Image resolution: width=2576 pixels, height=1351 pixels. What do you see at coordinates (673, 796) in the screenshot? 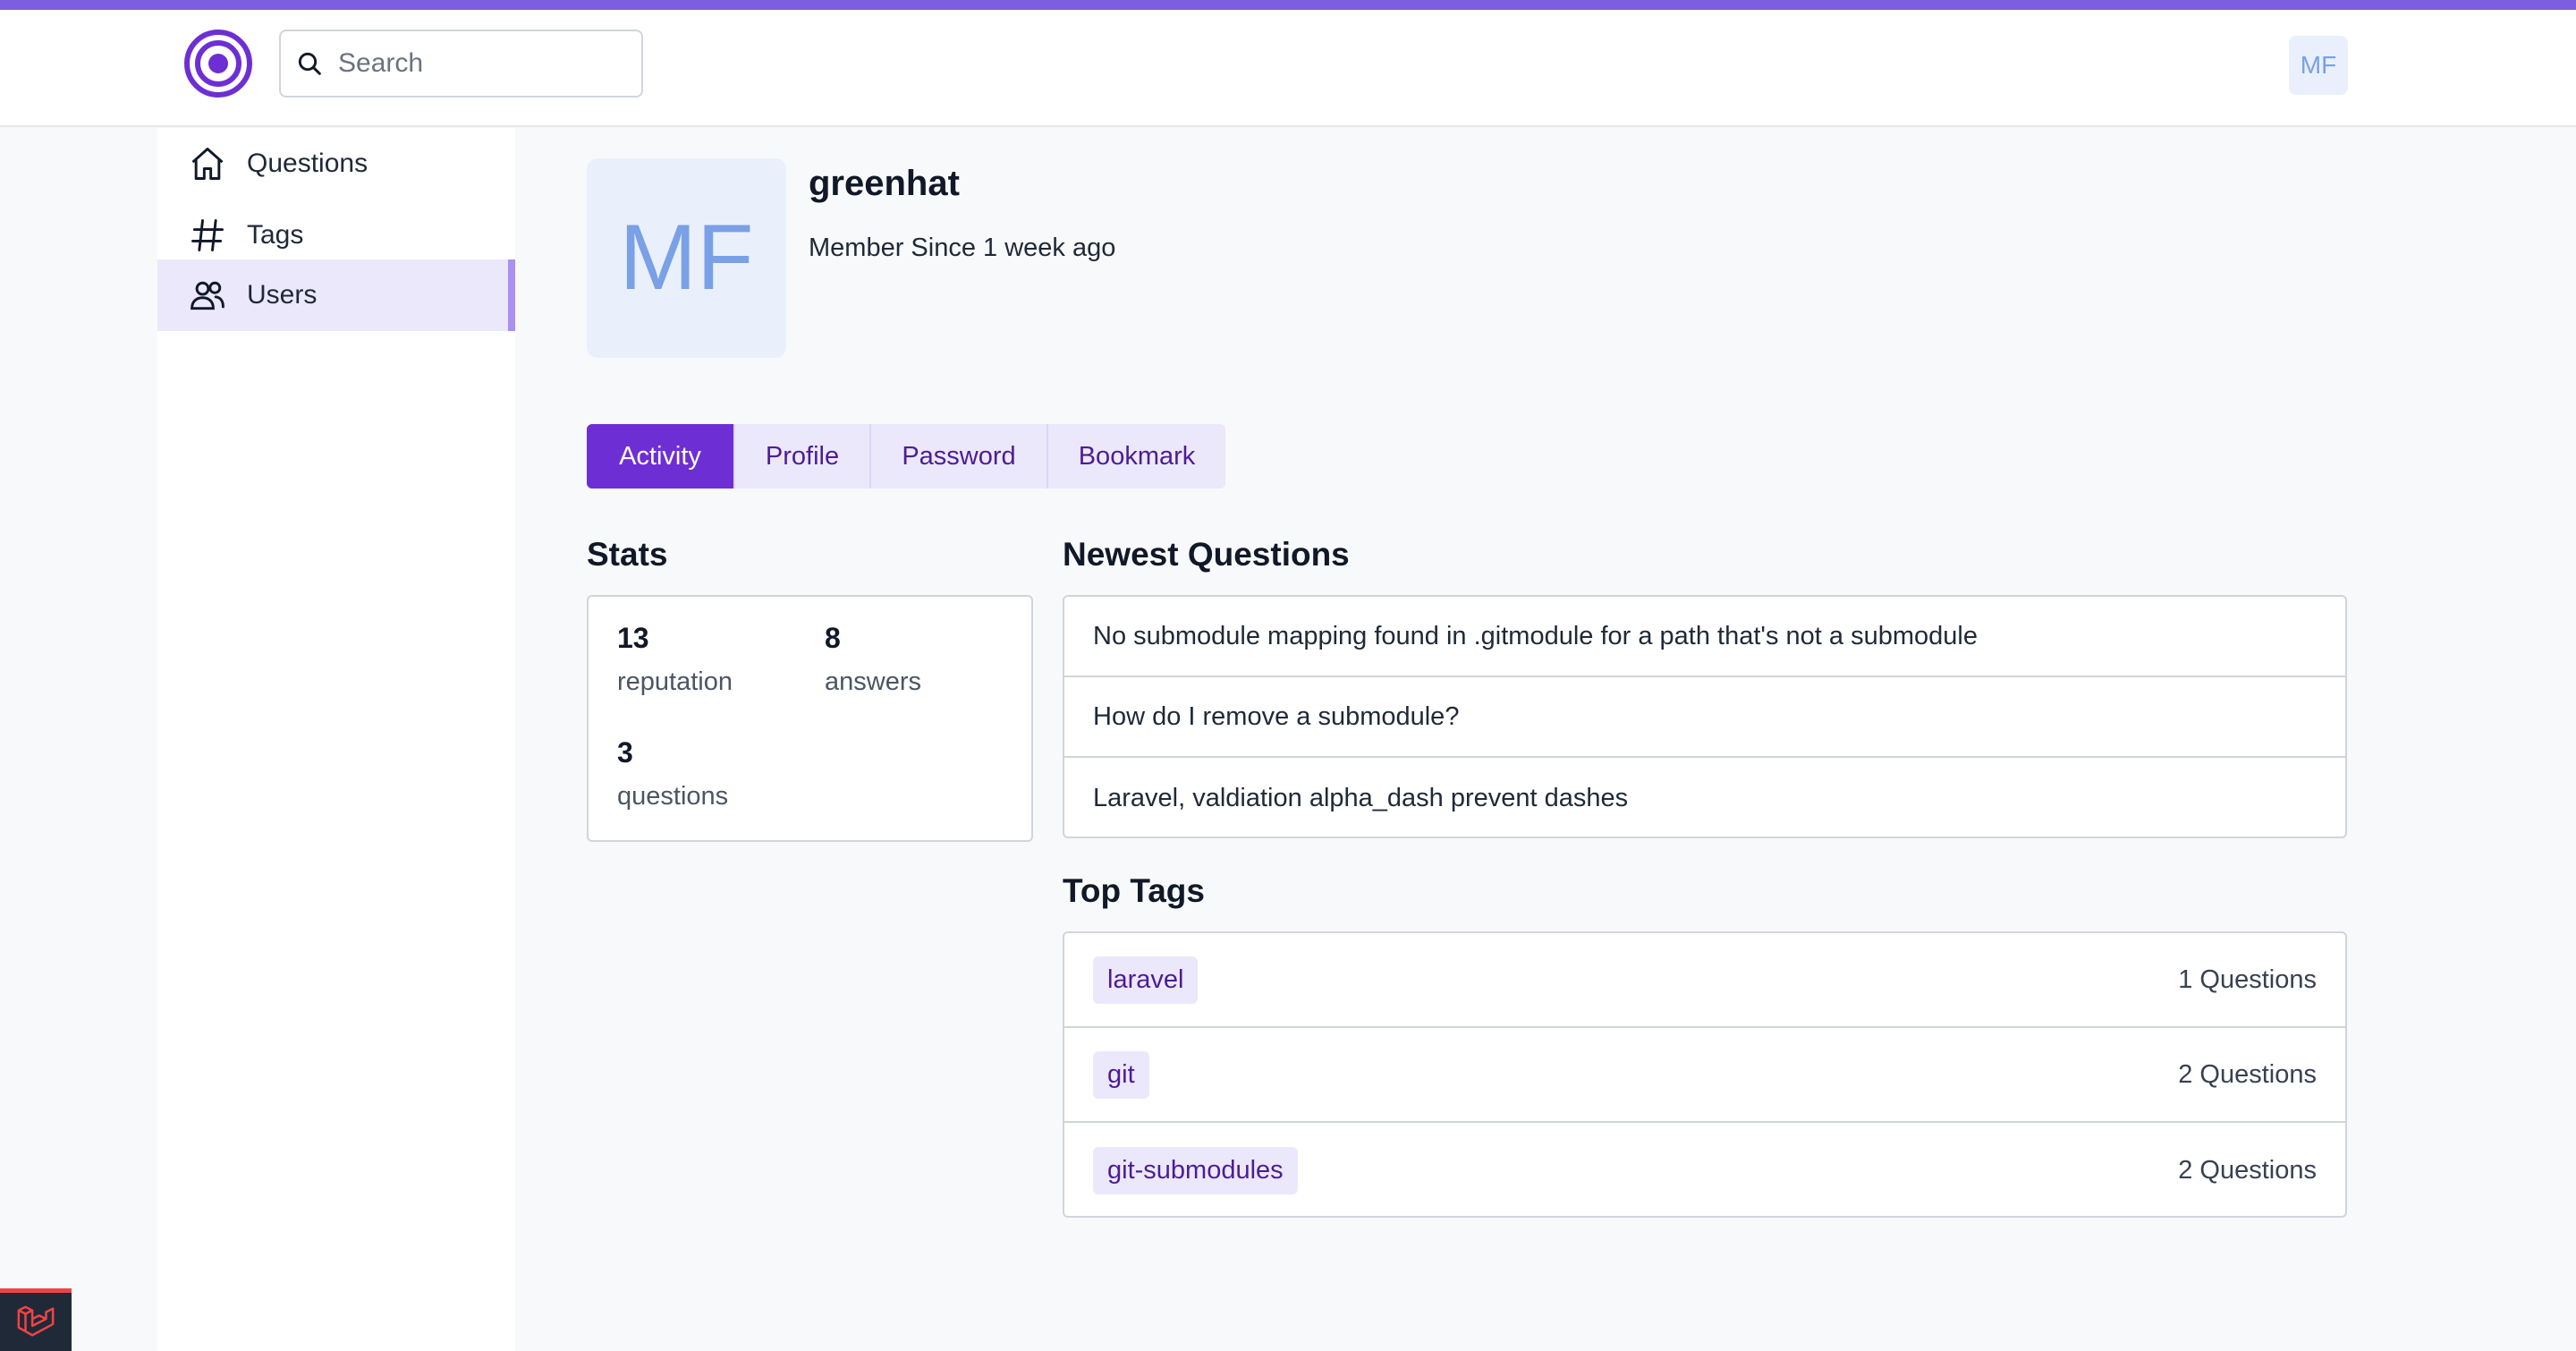
I see `stat-label: questions` at bounding box center [673, 796].